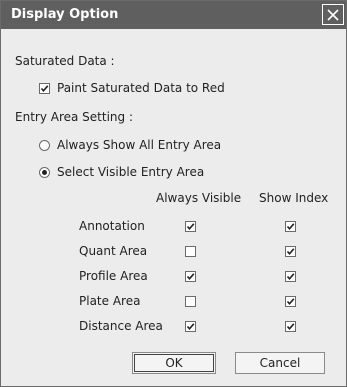 This screenshot has height=387, width=347. Describe the element at coordinates (112, 226) in the screenshot. I see `row-label-annotation: Annotation` at that location.